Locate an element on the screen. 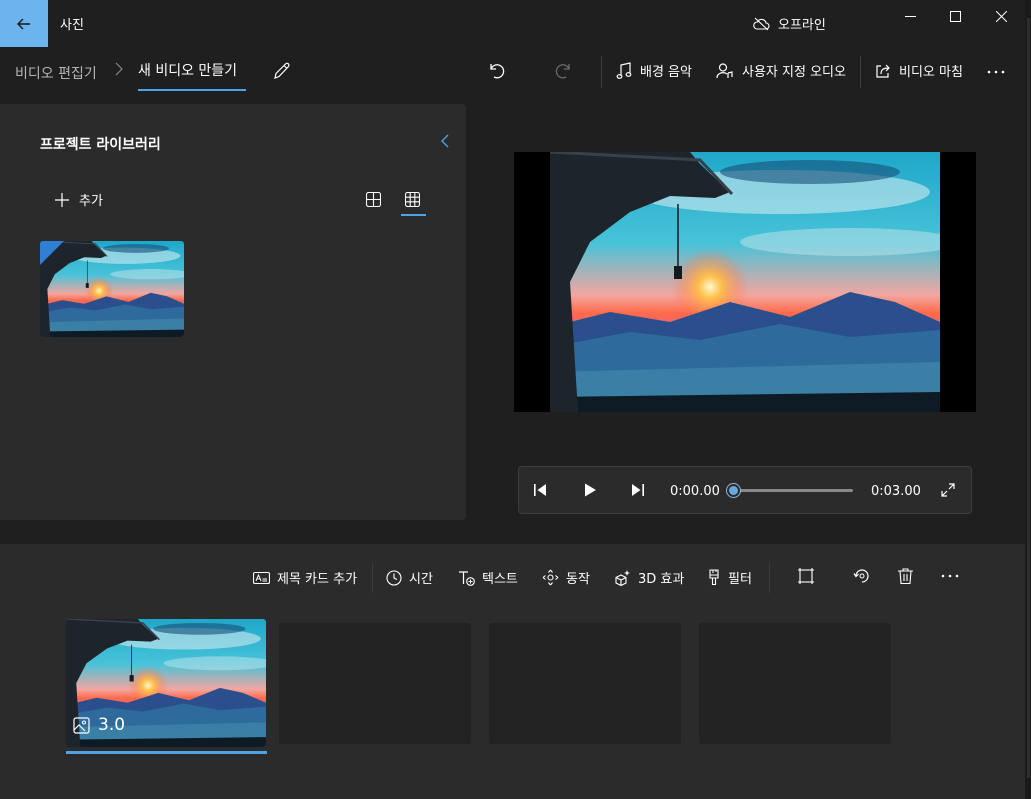 This screenshot has height=799, width=1031. maximize-button is located at coordinates (955, 16).